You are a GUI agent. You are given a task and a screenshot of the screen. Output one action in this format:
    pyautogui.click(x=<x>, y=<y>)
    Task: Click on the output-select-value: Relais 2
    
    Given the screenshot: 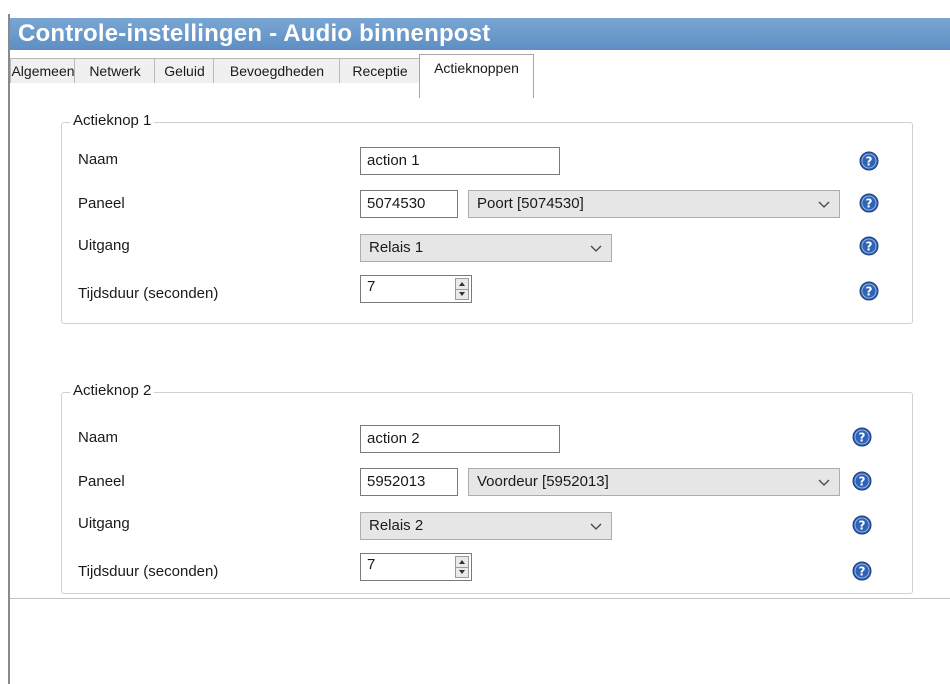 What is the action you would take?
    pyautogui.click(x=396, y=525)
    